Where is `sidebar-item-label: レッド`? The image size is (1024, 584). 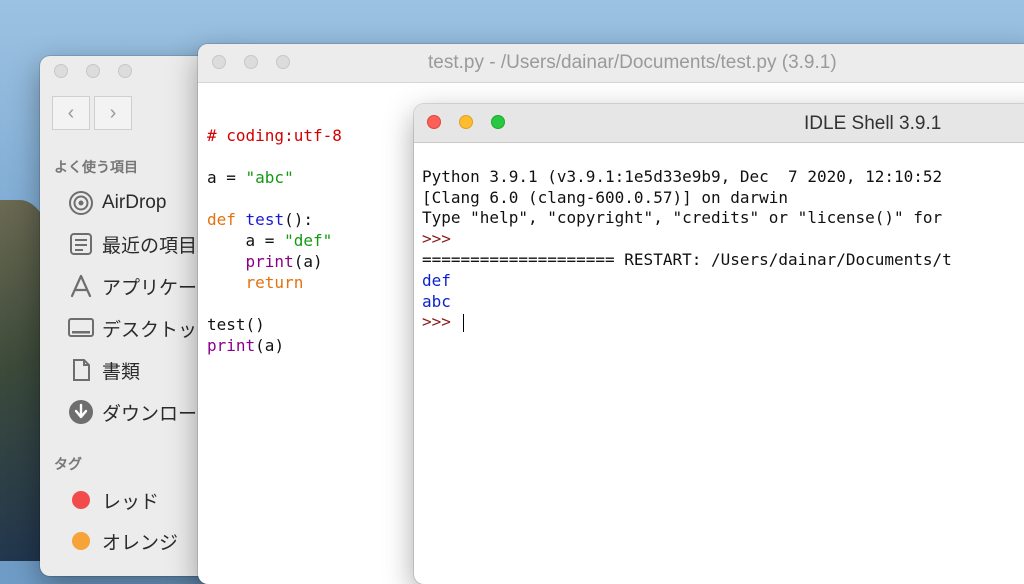
sidebar-item-label: レッド is located at coordinates (131, 502).